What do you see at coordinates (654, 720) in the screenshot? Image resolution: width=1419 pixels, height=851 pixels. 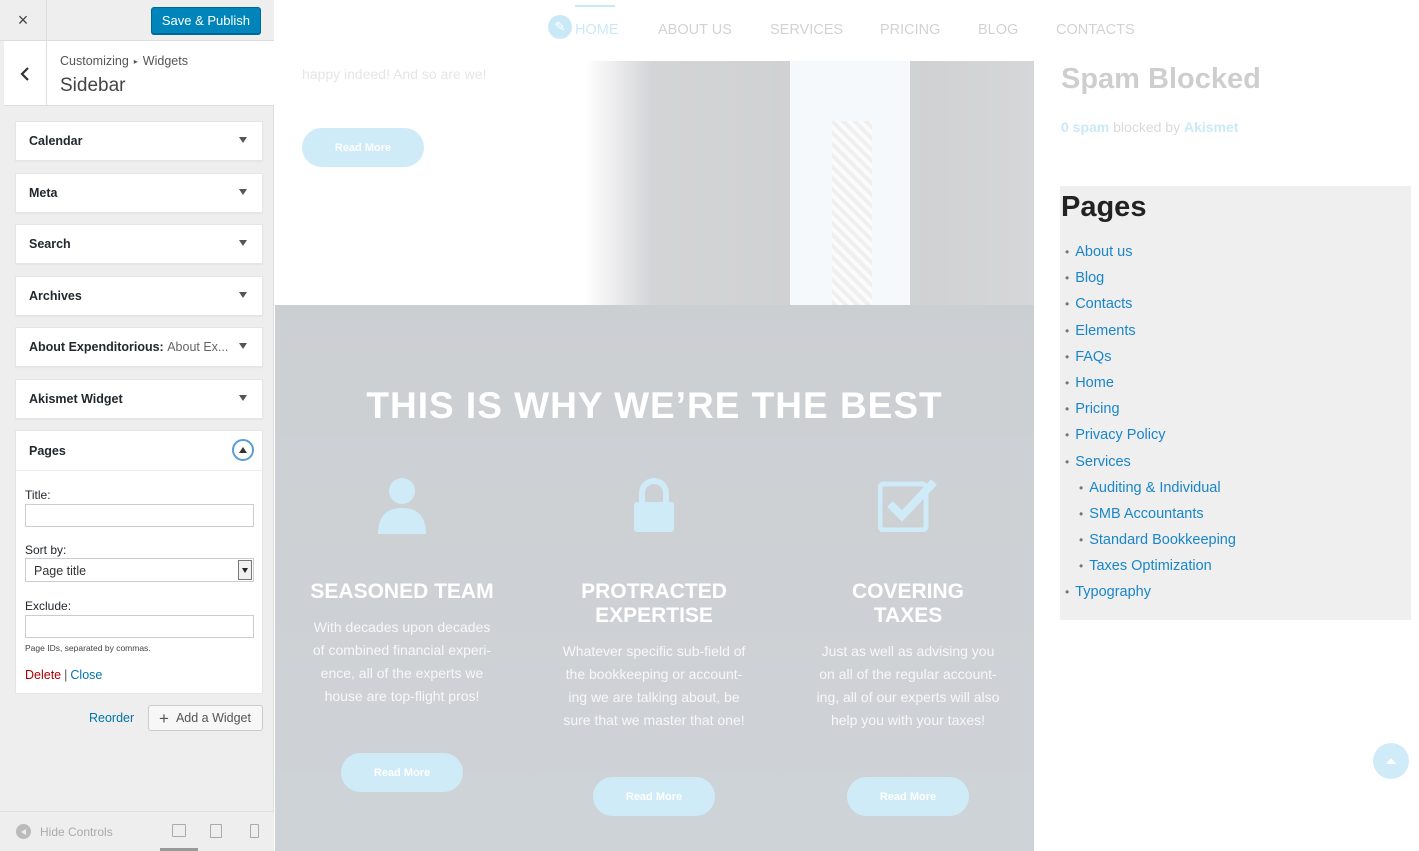 I see `feature-text-line: sure that we master that one!` at bounding box center [654, 720].